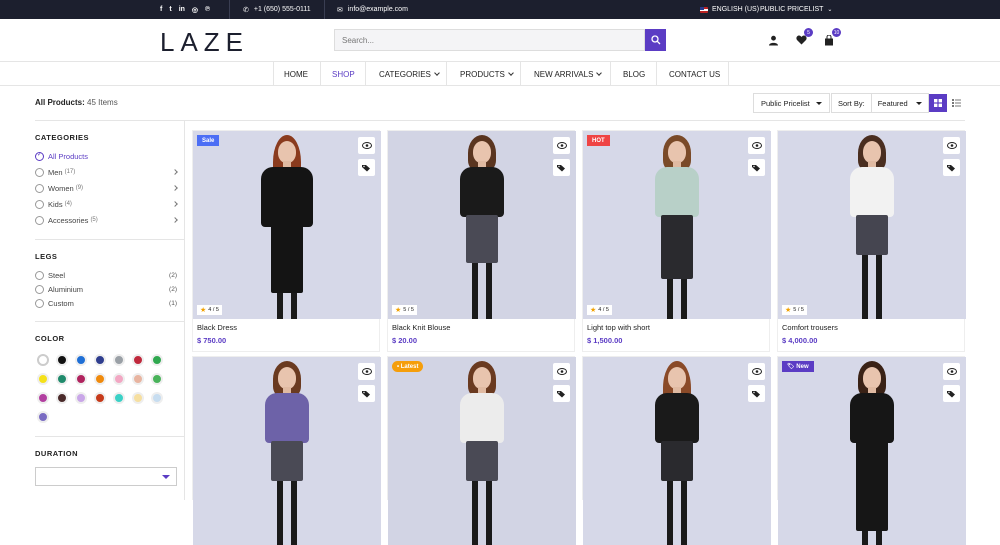 This screenshot has width=1000, height=545. I want to click on model-figure, so click(872, 225).